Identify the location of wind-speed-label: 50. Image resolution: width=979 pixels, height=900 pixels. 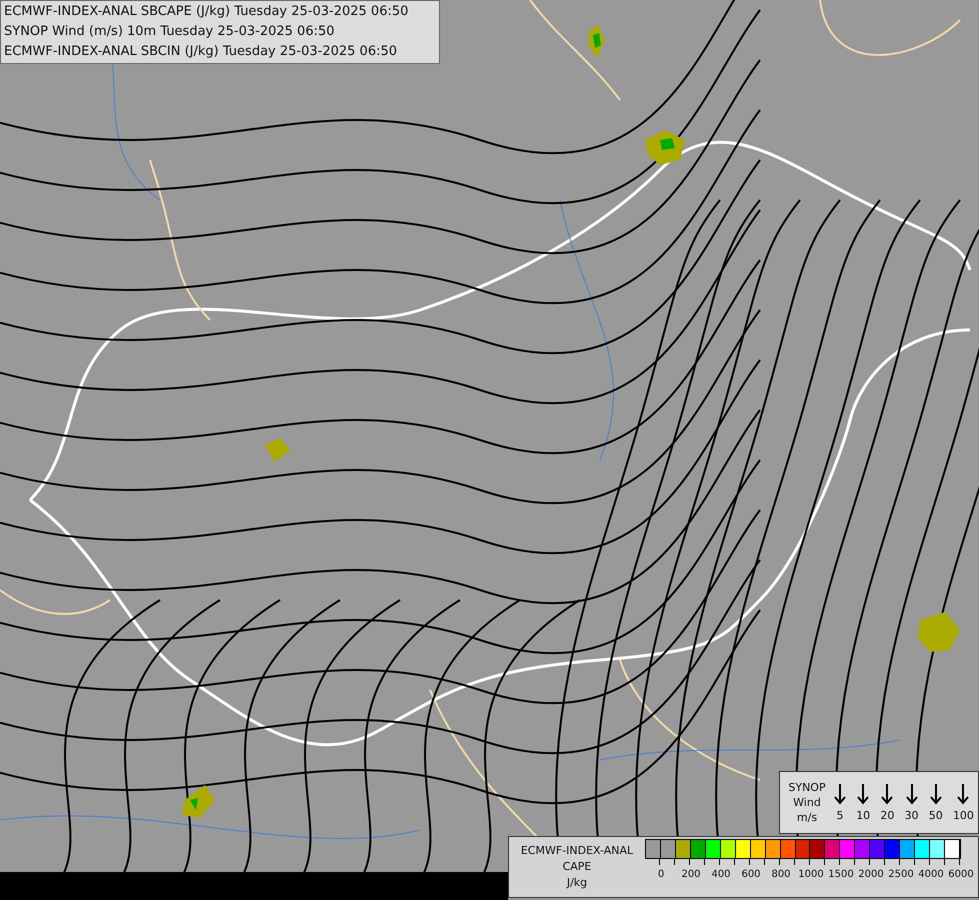
(935, 815).